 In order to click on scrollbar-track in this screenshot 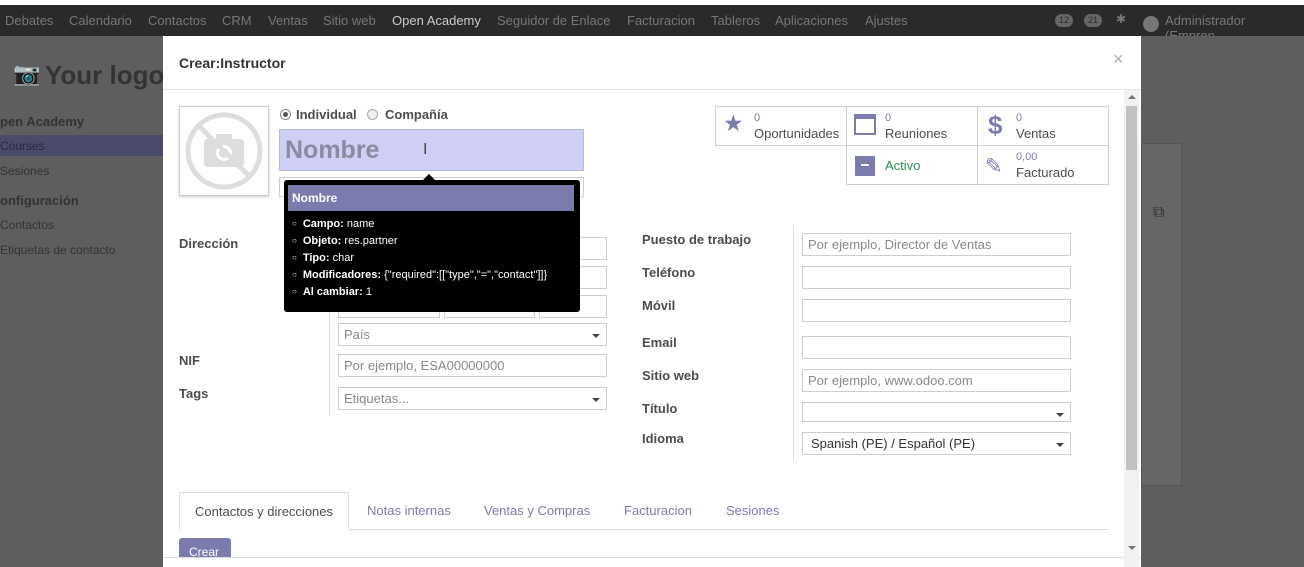, I will do `click(1131, 328)`.